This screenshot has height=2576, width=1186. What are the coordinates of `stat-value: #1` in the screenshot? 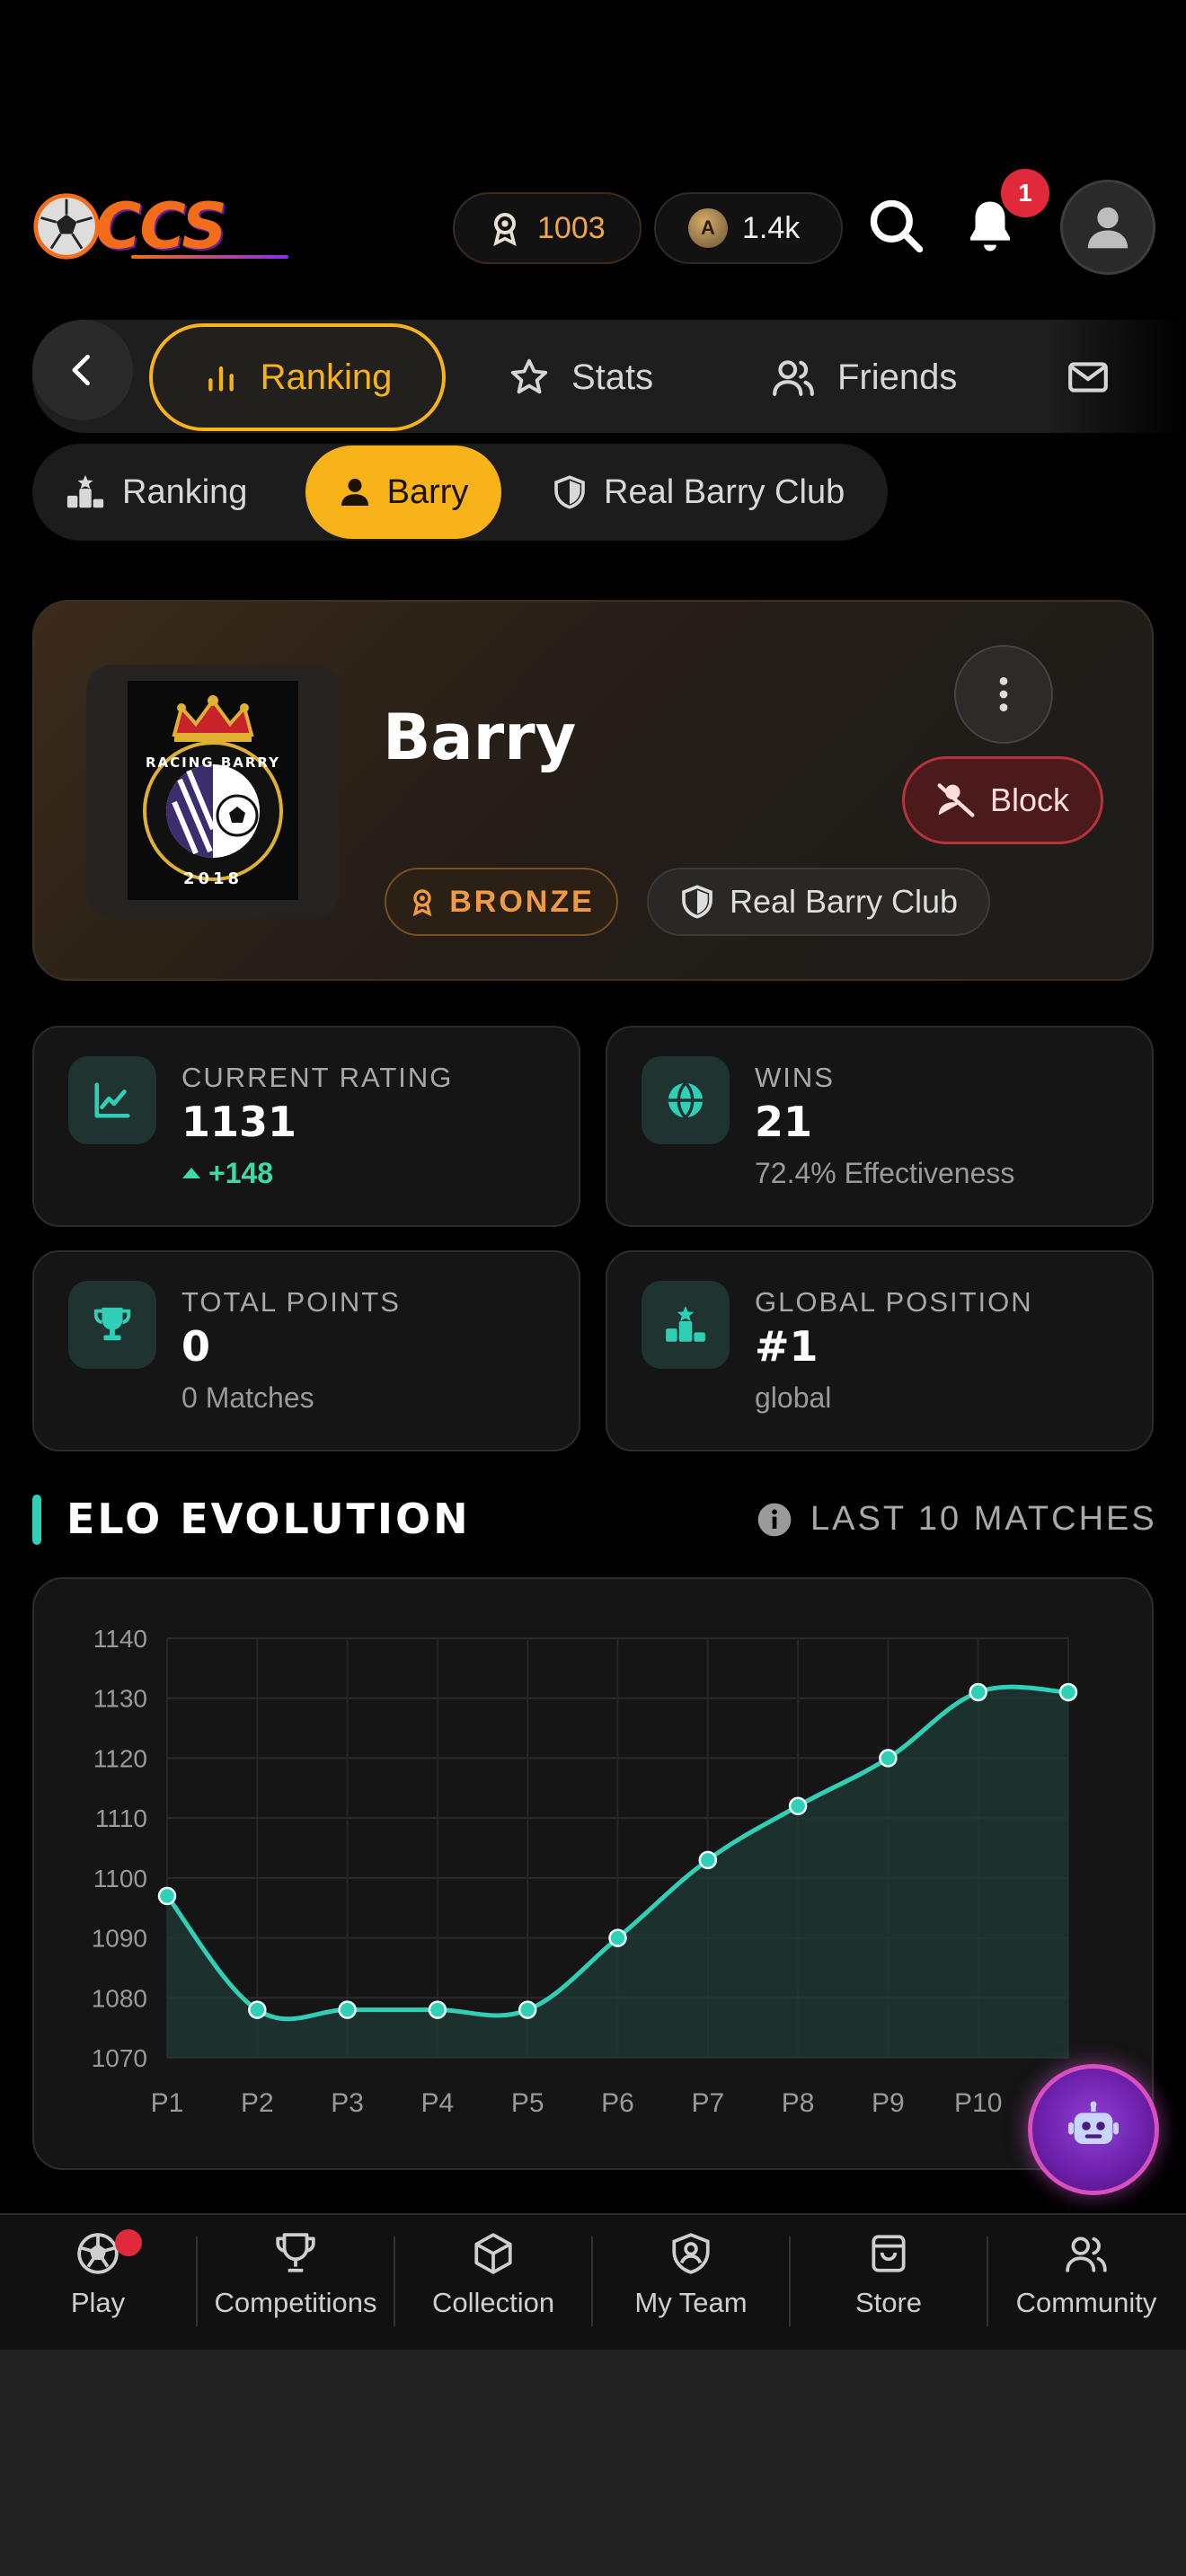 It's located at (787, 1346).